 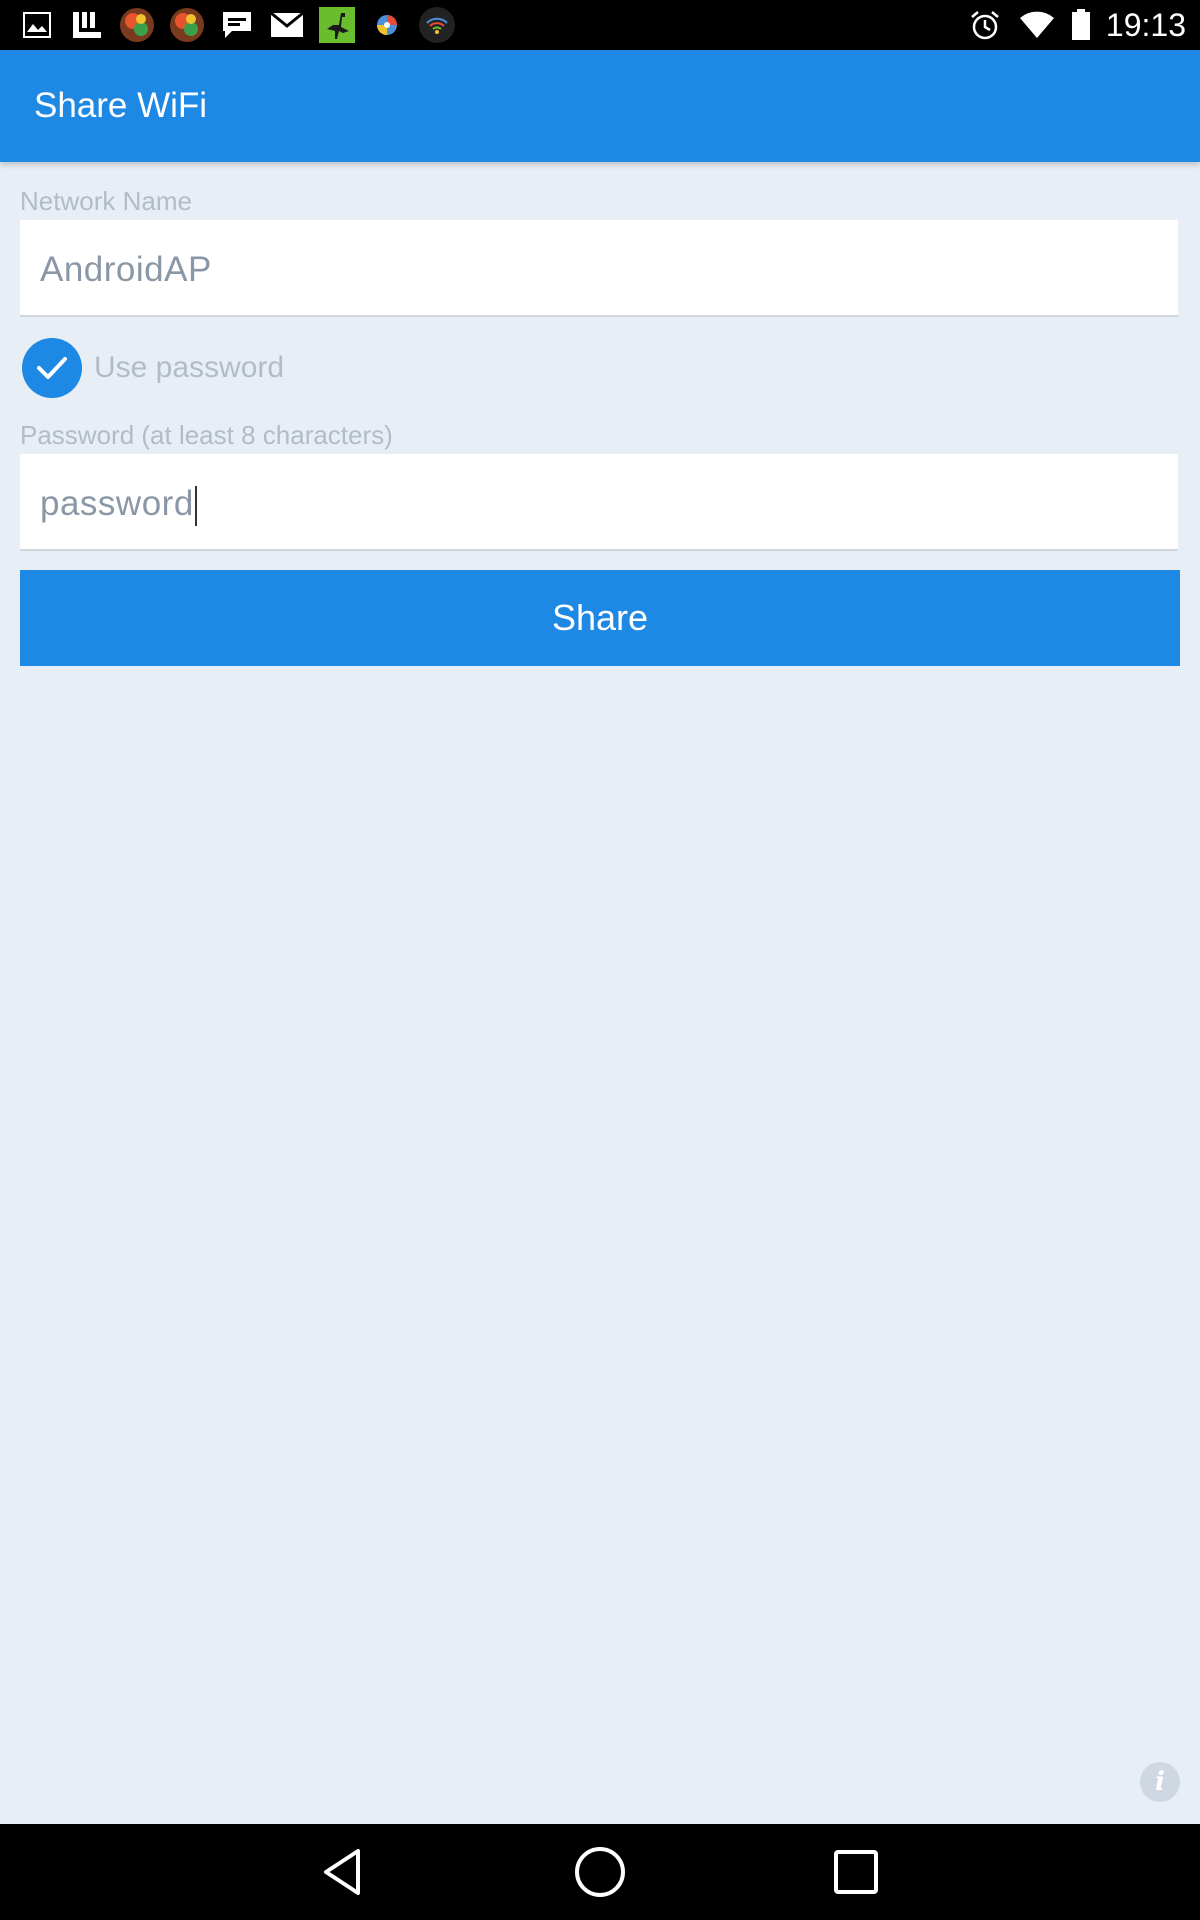 I want to click on password-label: Password (at least 8 characters), so click(x=206, y=435).